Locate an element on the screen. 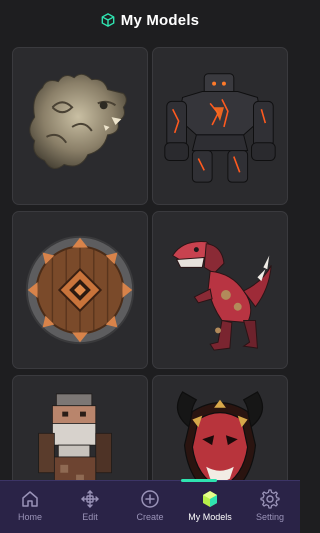 This screenshot has width=320, height=533. tab-label: Edit is located at coordinates (90, 517).